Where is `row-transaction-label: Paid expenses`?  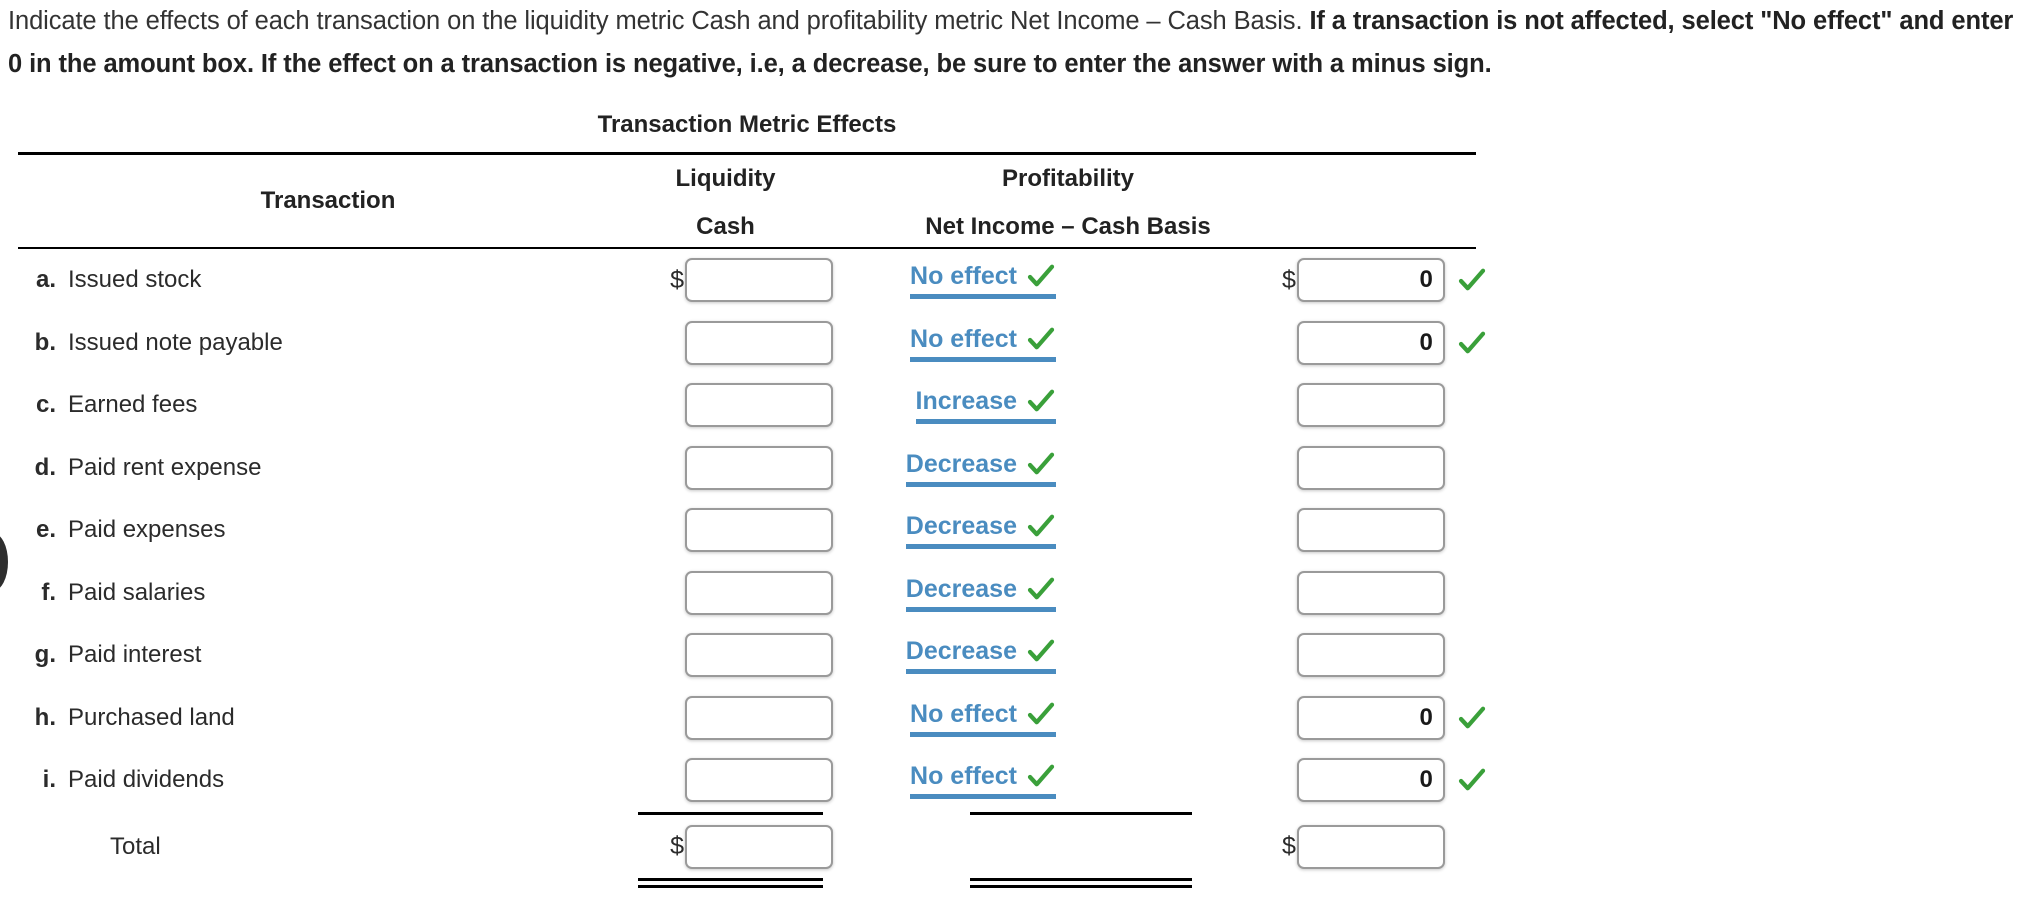
row-transaction-label: Paid expenses is located at coordinates (147, 530).